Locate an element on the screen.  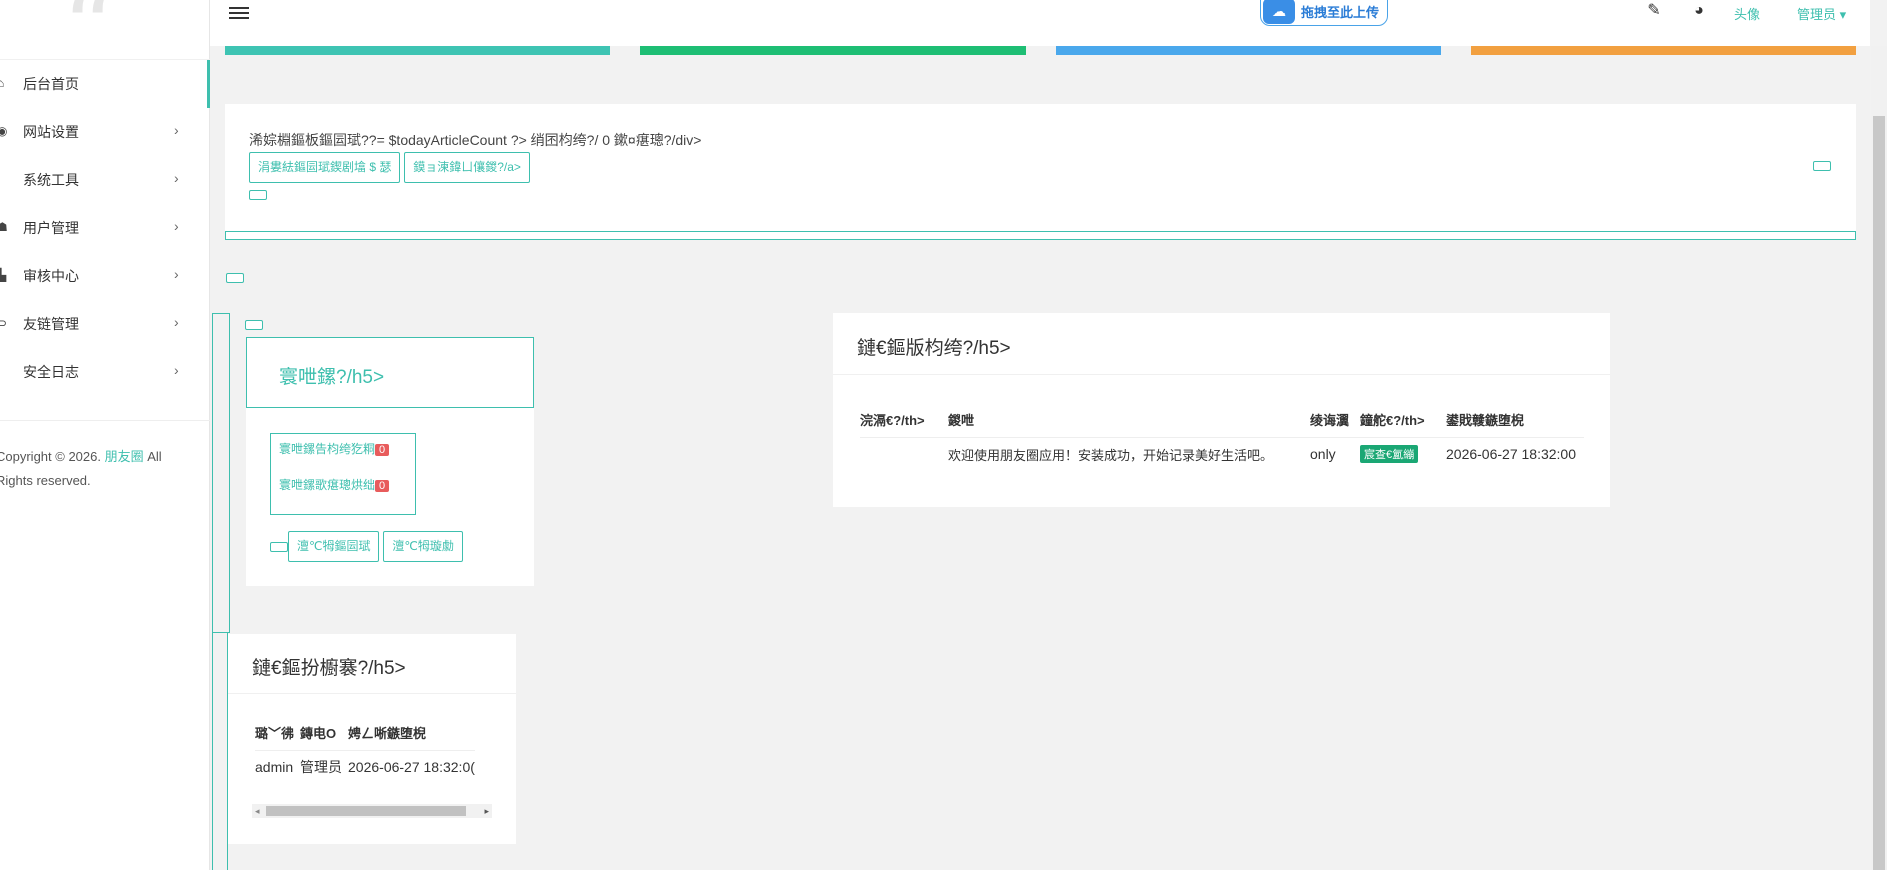
audit-actions: 澶℃牳鏂囩珷 澶℃牳璇勮 is located at coordinates (375, 546).